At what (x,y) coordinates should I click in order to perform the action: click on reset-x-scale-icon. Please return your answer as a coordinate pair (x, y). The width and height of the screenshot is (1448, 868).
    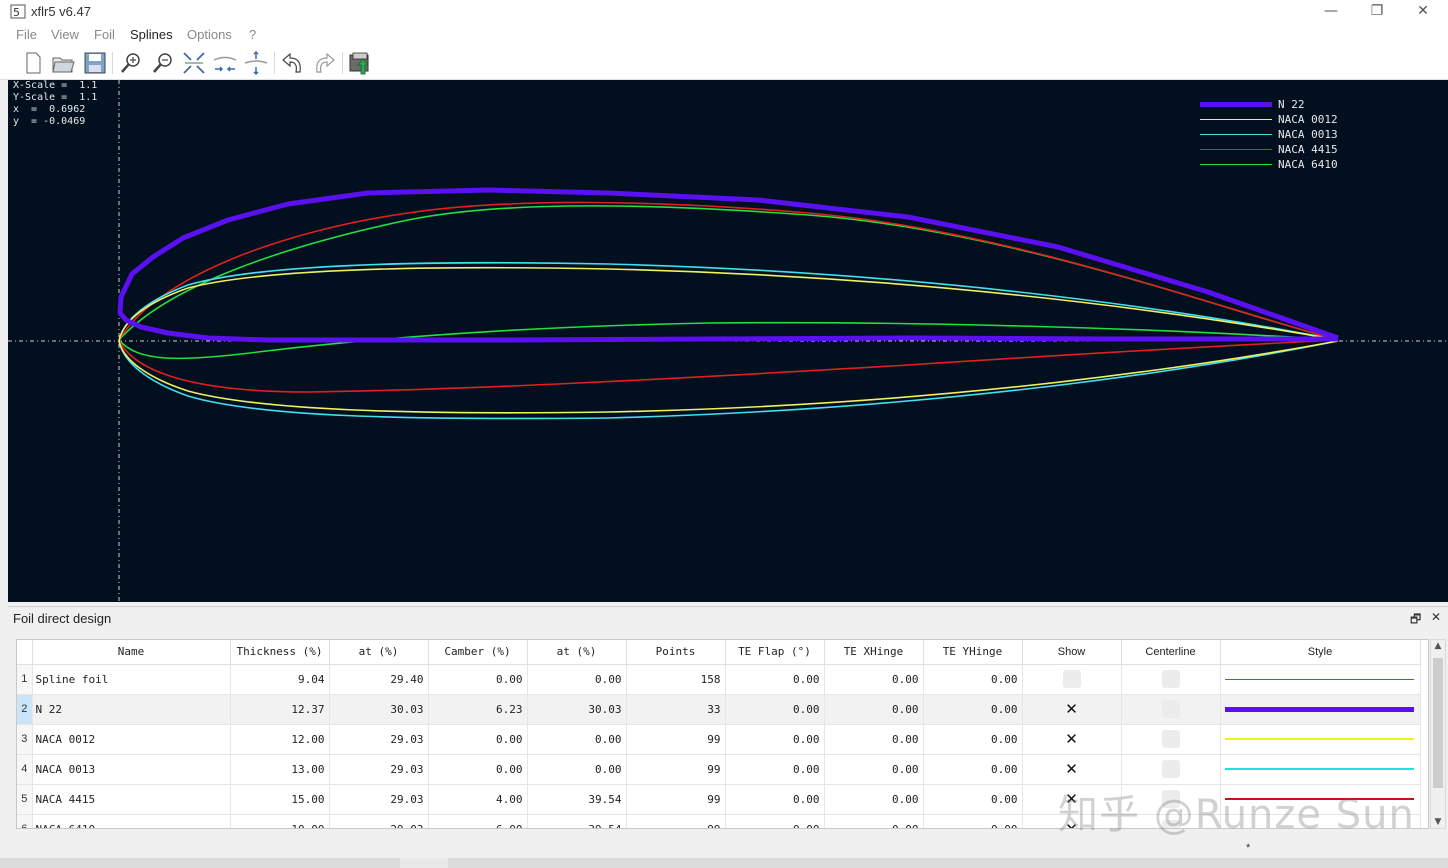
    Looking at the image, I should click on (225, 63).